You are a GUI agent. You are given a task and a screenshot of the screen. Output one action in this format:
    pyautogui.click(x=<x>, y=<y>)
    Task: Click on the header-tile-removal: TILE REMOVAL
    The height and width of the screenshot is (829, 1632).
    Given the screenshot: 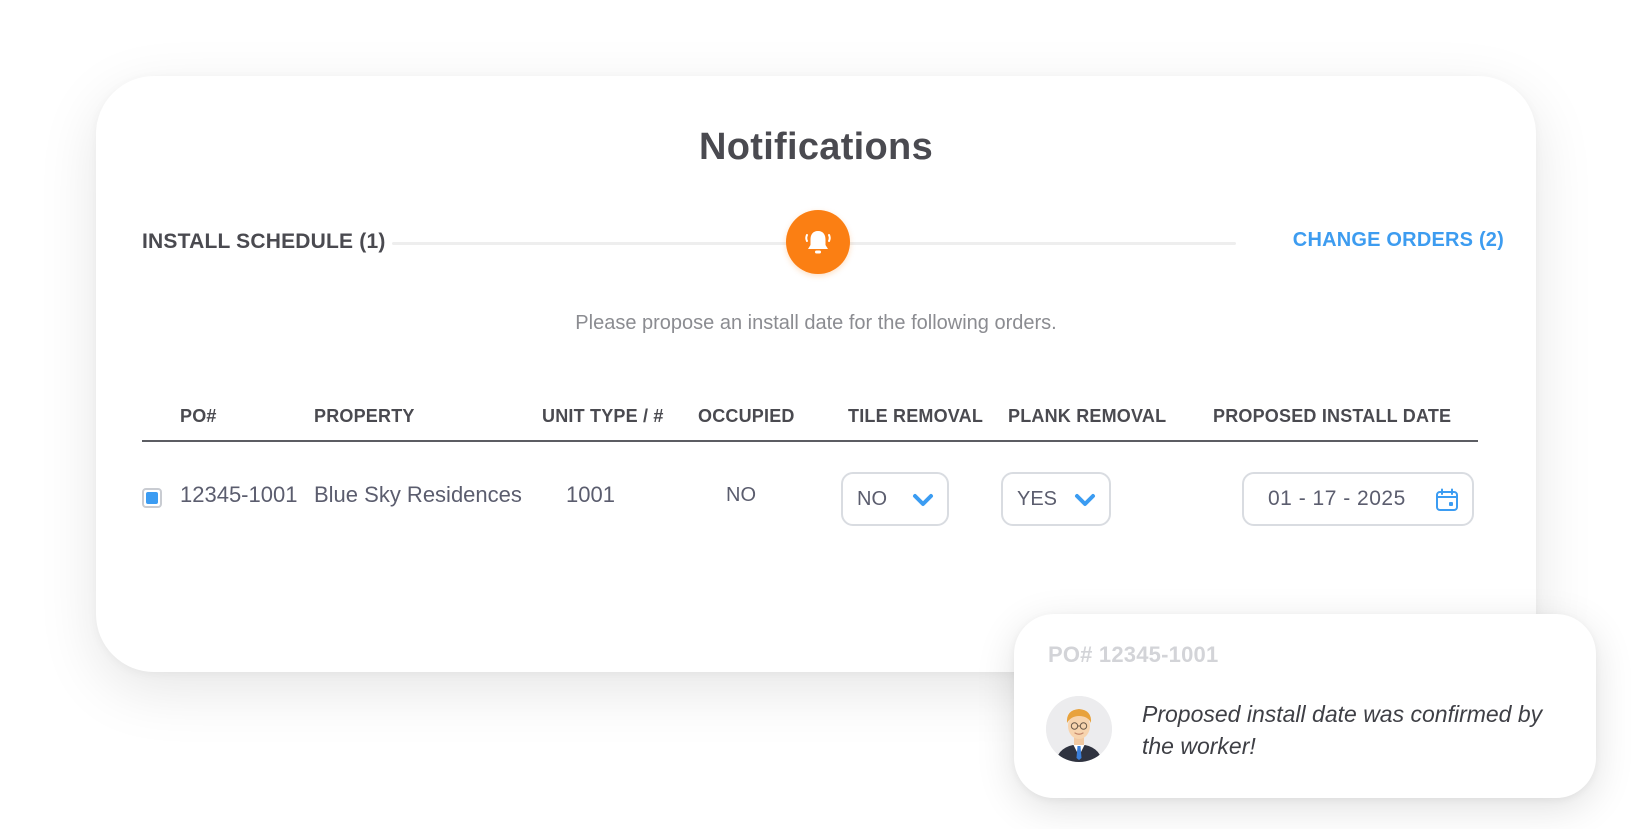 What is the action you would take?
    pyautogui.click(x=916, y=416)
    